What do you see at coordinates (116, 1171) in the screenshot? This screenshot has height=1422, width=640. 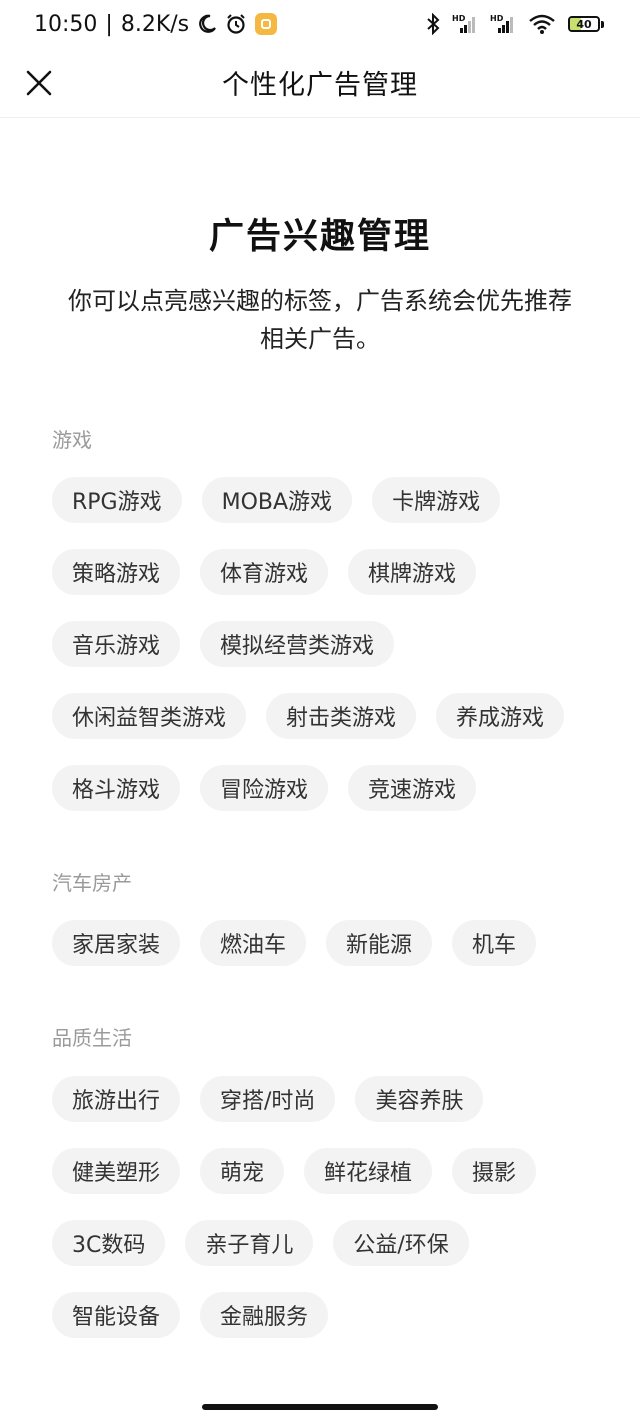 I see `interest-tag: 健美塑形` at bounding box center [116, 1171].